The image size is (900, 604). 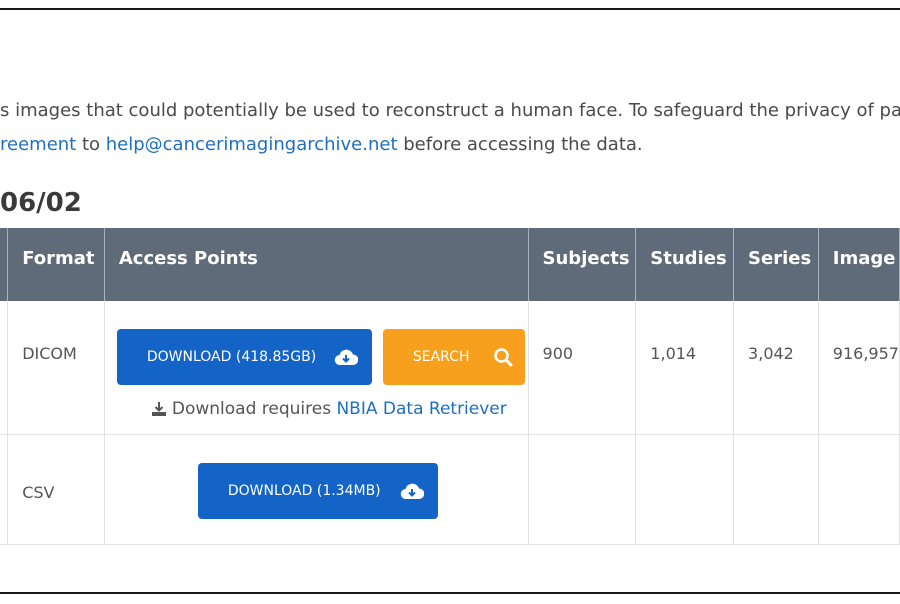 What do you see at coordinates (56, 489) in the screenshot?
I see `format-cell: CSV` at bounding box center [56, 489].